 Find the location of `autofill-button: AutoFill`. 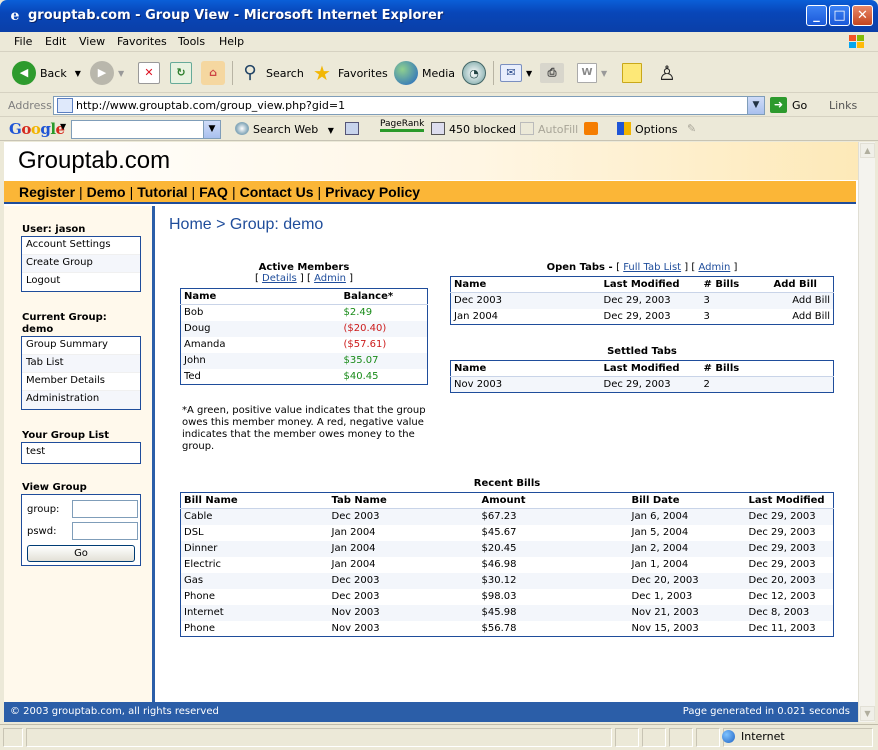

autofill-button: AutoFill is located at coordinates (549, 129).